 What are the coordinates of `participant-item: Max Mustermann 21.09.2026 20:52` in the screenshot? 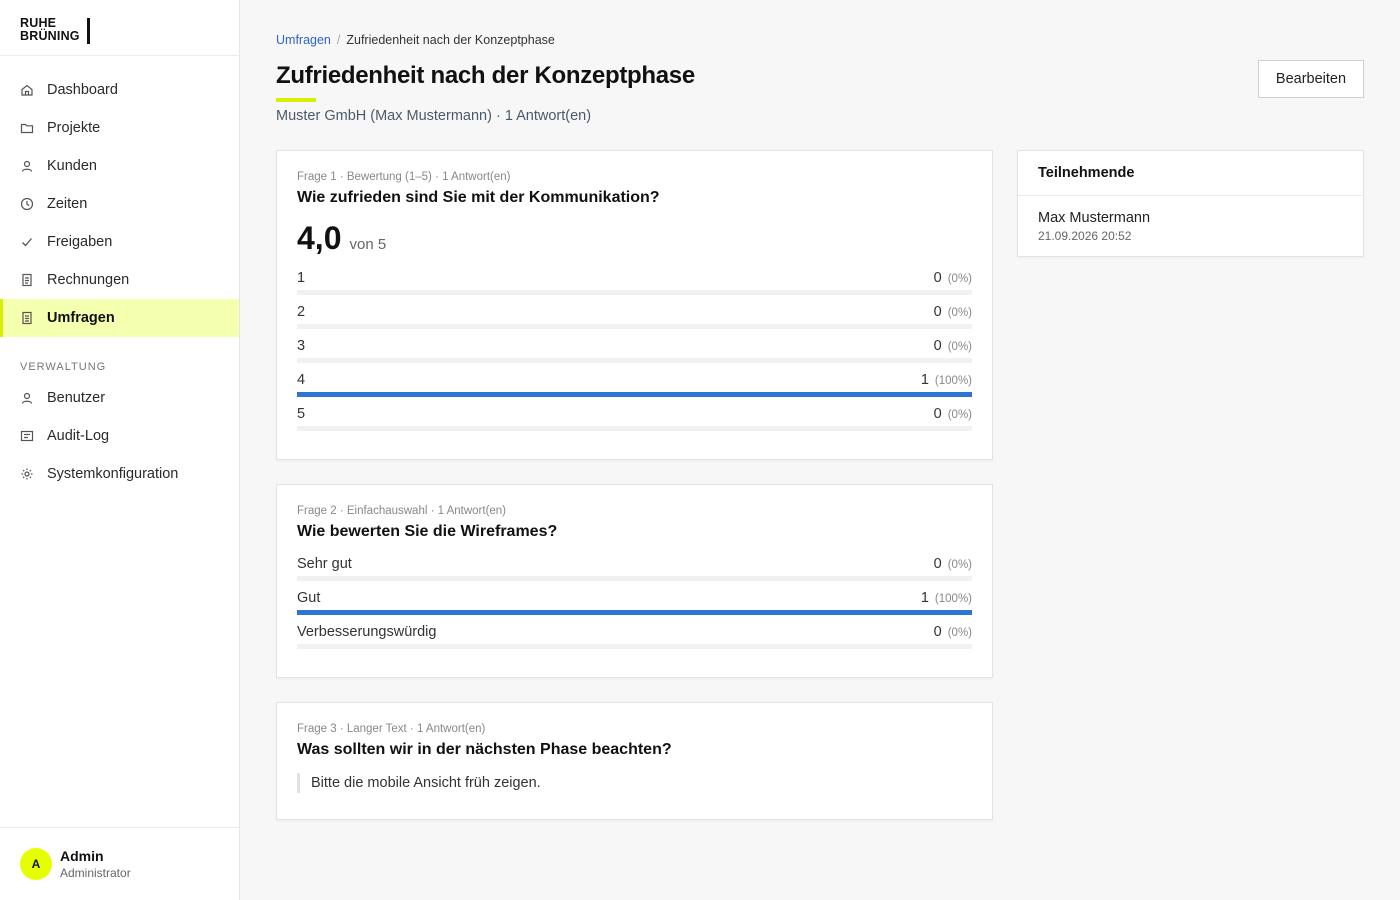 It's located at (1190, 219).